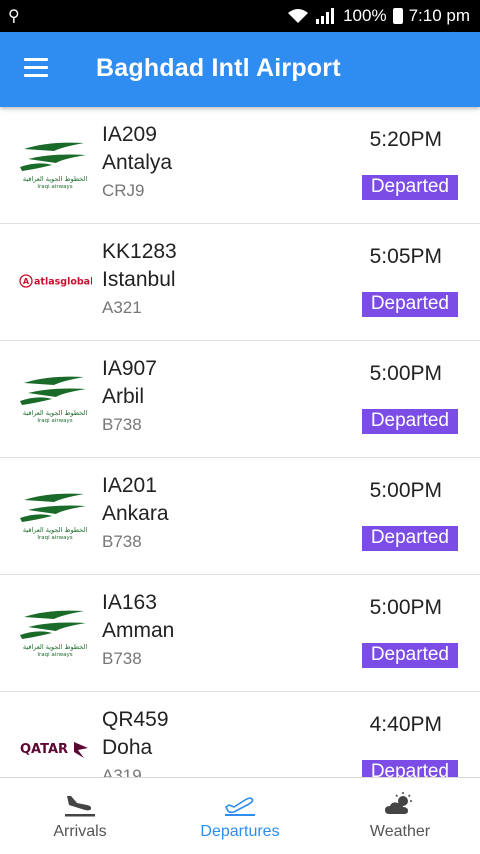  Describe the element at coordinates (405, 139) in the screenshot. I see `departure-time: 5:20PM` at that location.